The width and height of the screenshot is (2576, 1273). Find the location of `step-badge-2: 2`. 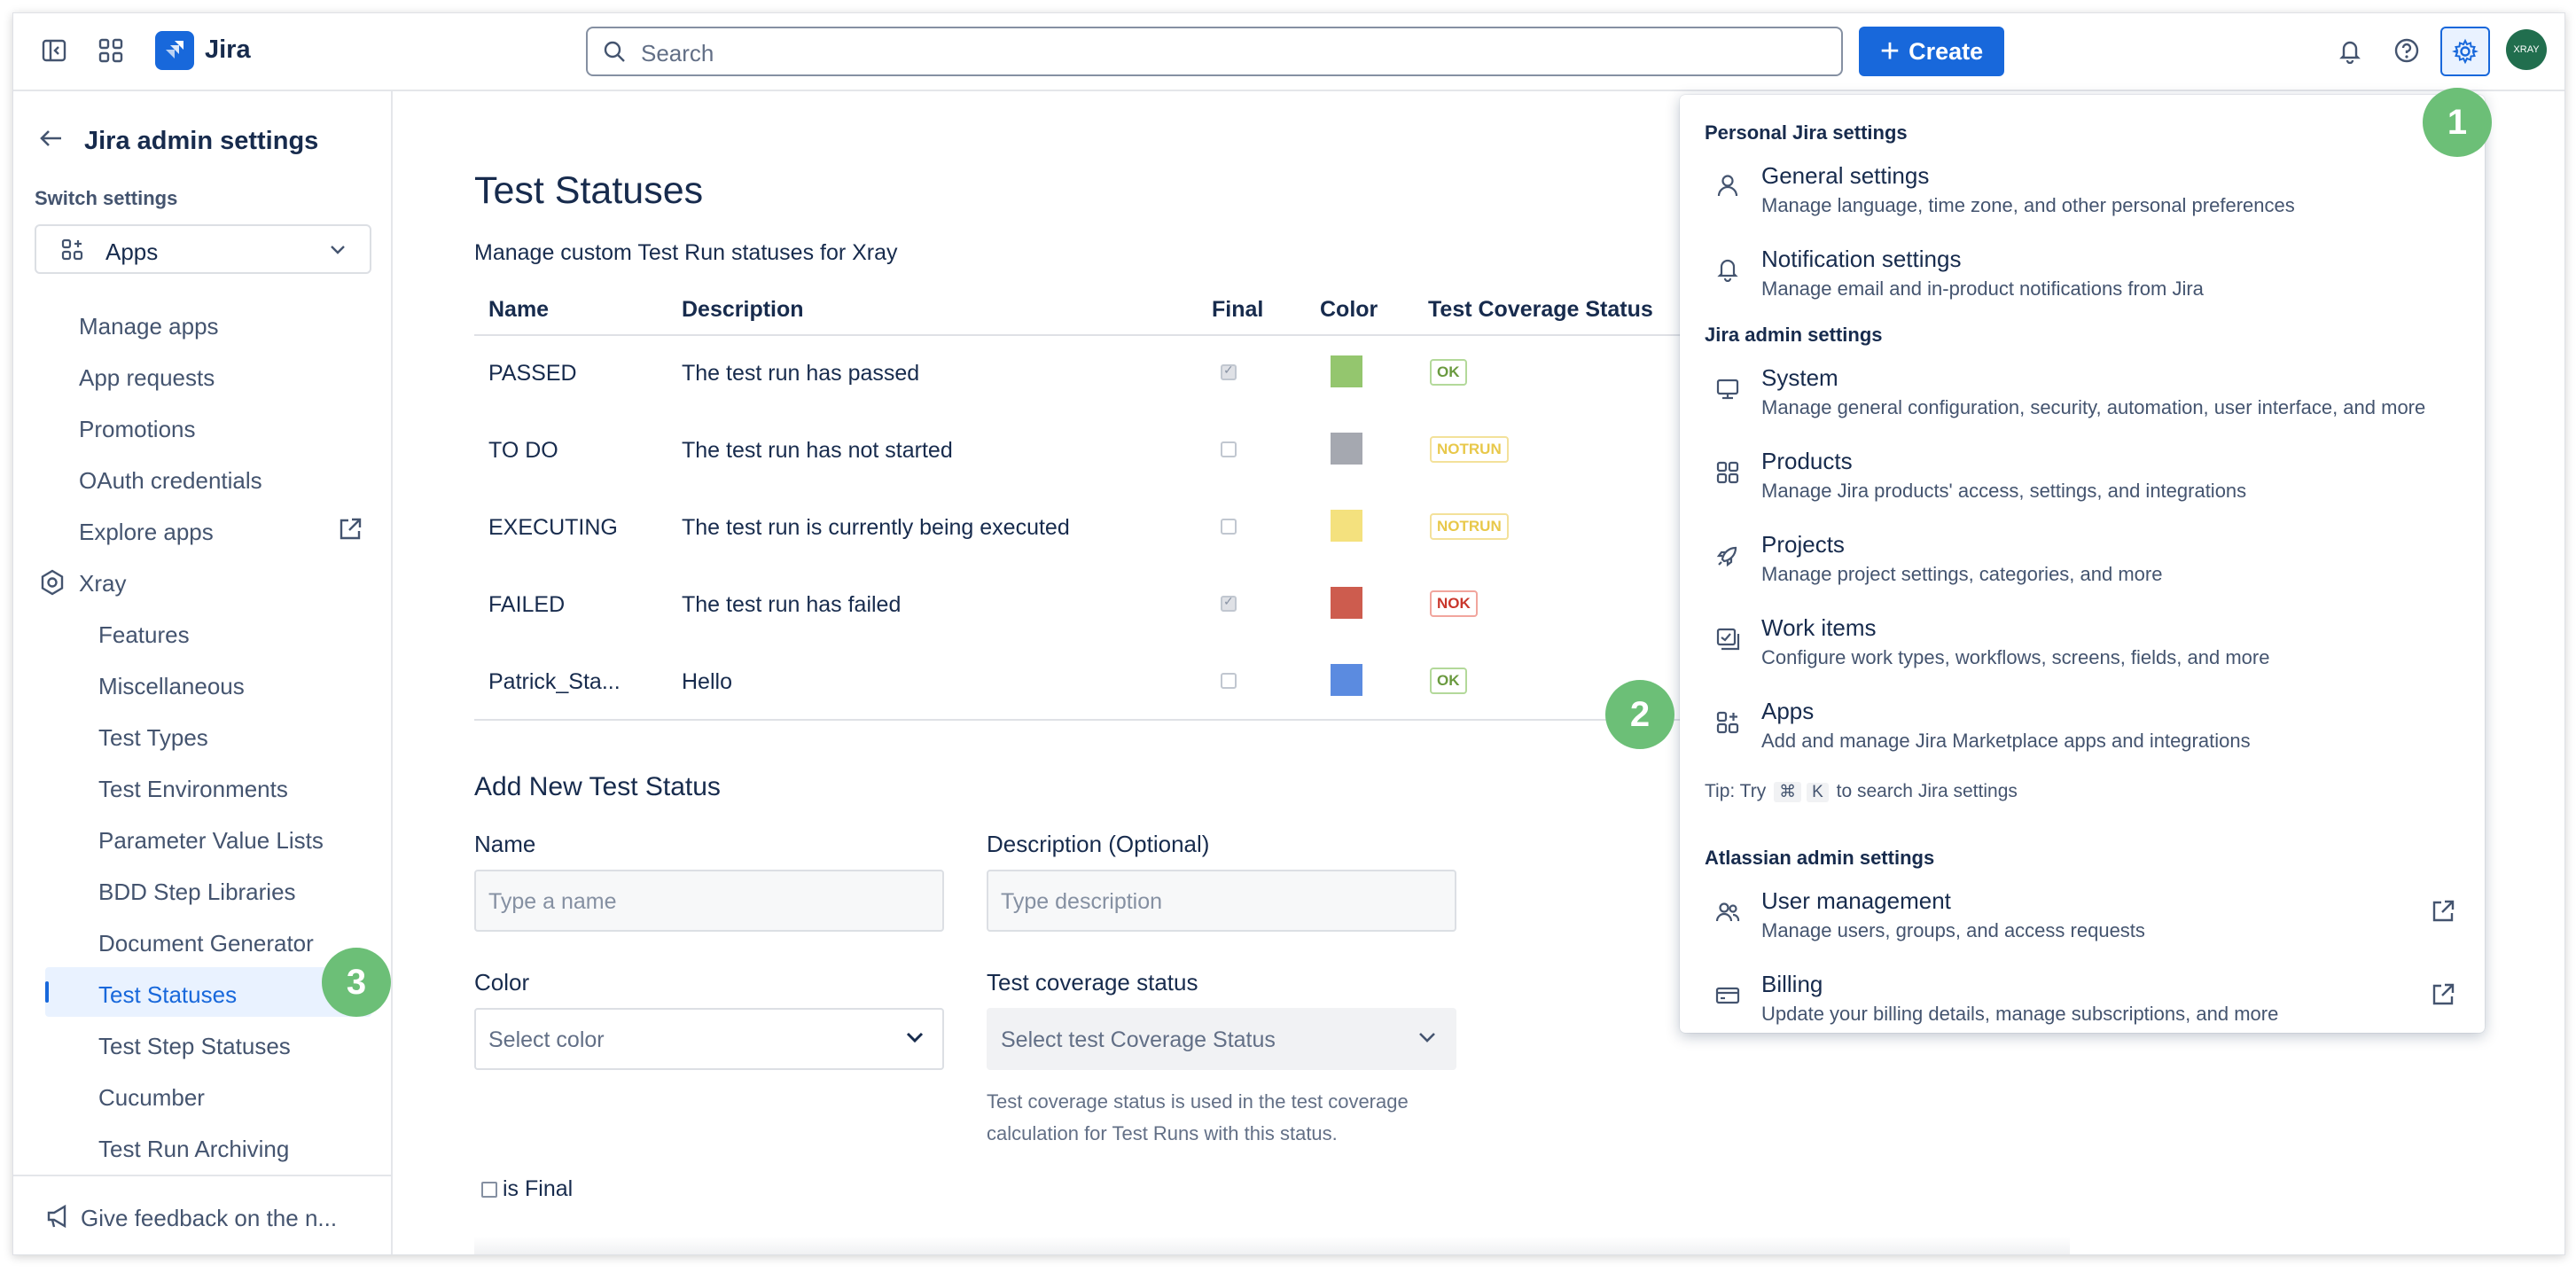

step-badge-2: 2 is located at coordinates (1639, 714).